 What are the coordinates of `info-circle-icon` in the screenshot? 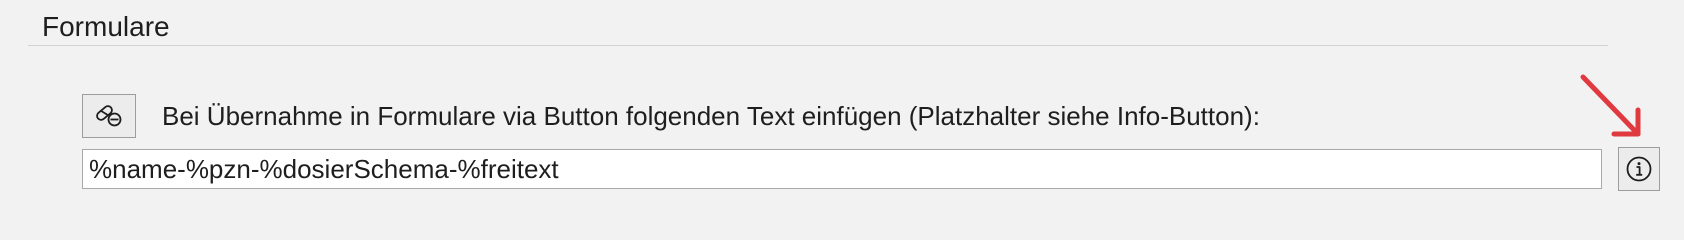 It's located at (1639, 169).